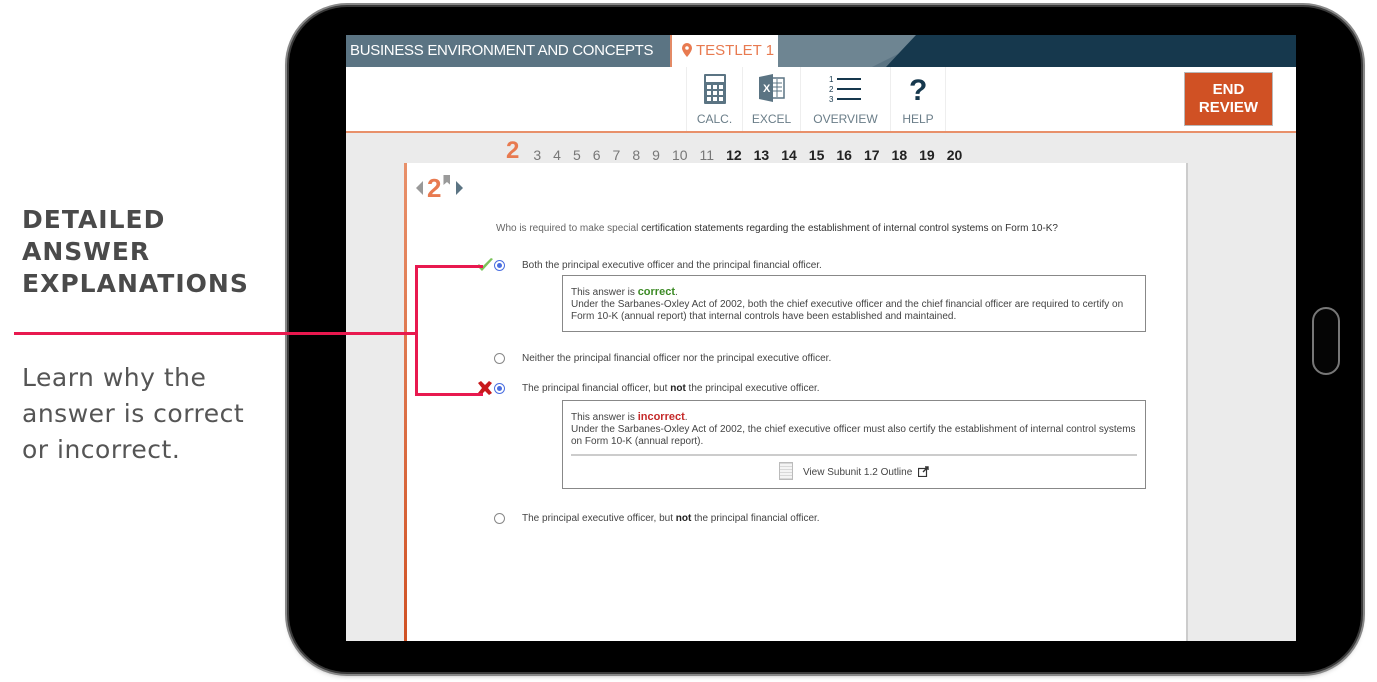 The height and width of the screenshot is (682, 1377). I want to click on calculator-button: CALC., so click(714, 99).